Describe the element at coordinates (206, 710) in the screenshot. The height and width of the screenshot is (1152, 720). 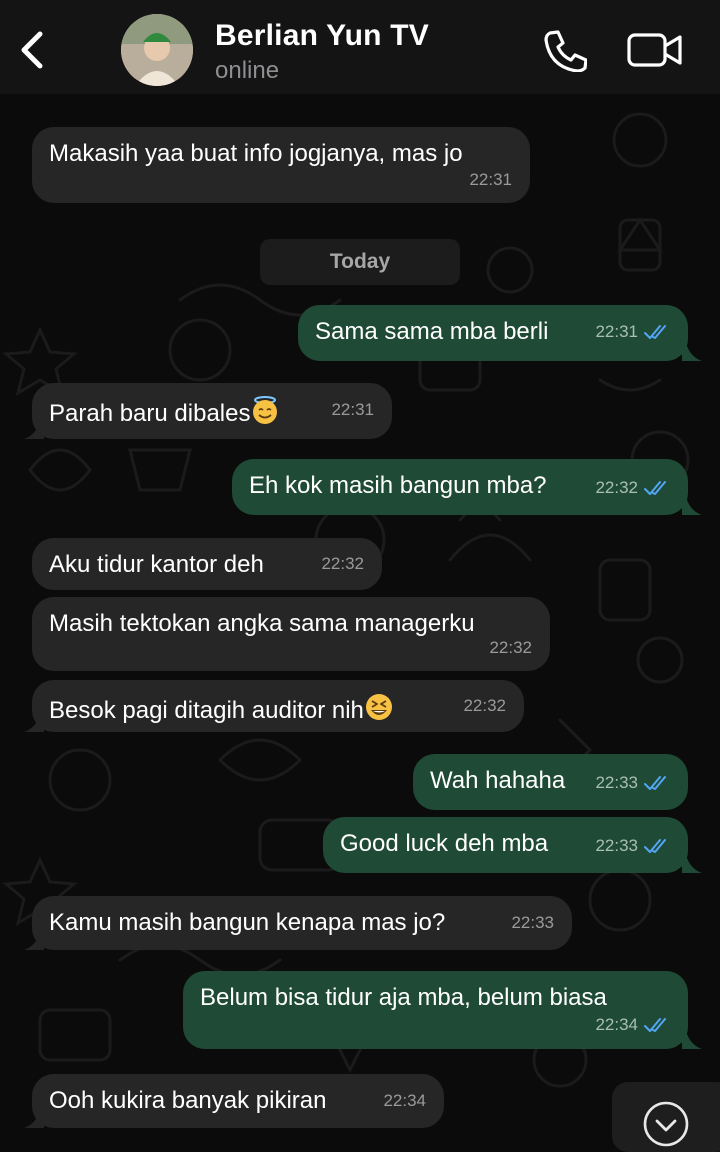
I see `message-text: Besok pagi ditagih auditor nih` at that location.